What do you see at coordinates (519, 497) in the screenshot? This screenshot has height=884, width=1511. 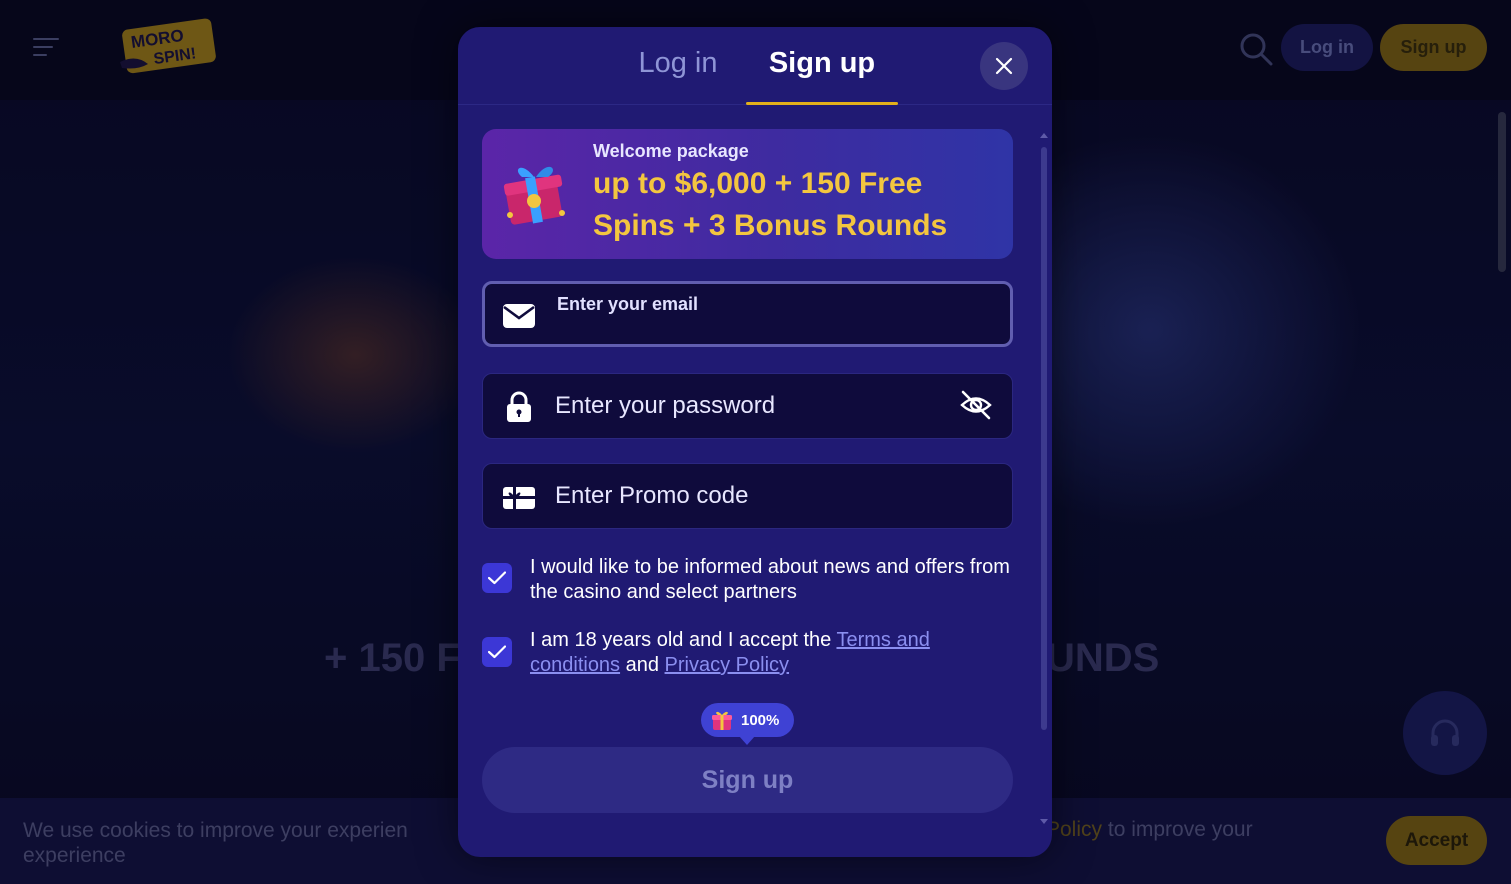 I see `coupon-icon` at bounding box center [519, 497].